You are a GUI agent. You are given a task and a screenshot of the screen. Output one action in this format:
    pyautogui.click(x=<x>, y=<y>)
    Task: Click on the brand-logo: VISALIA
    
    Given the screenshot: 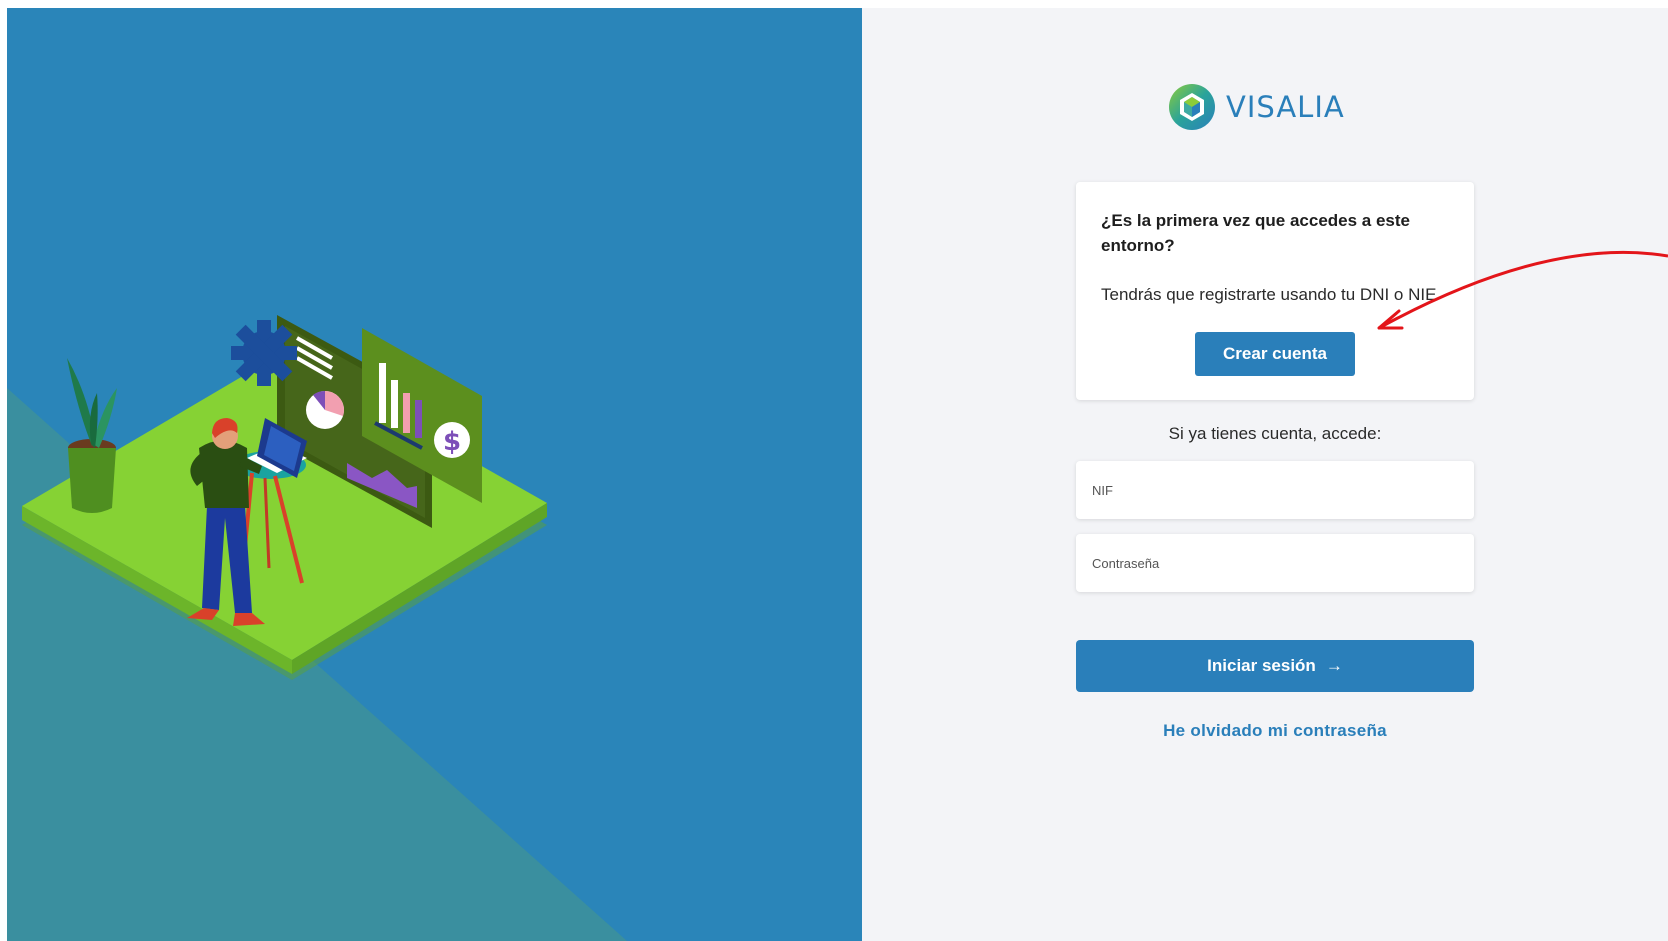 What is the action you would take?
    pyautogui.click(x=1256, y=107)
    